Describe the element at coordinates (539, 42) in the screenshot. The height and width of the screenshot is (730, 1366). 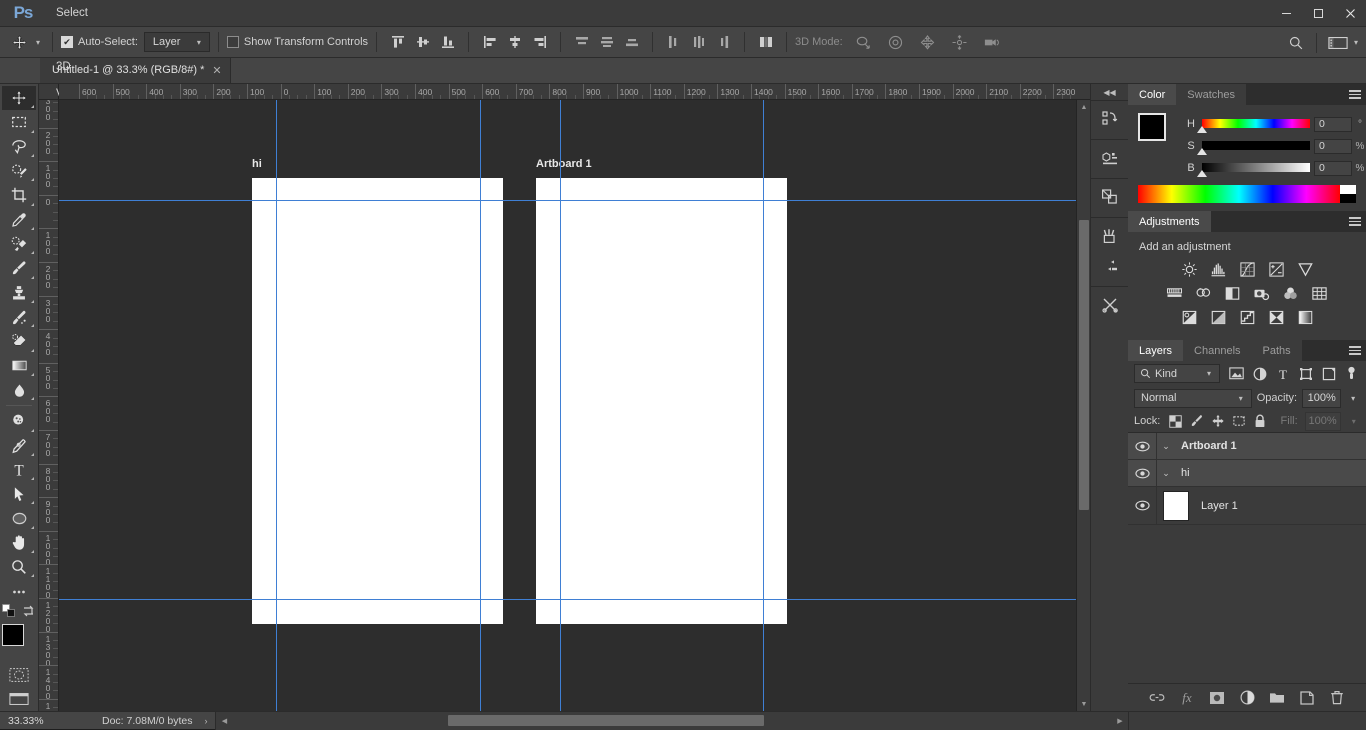
I see `align-right-edges-button` at that location.